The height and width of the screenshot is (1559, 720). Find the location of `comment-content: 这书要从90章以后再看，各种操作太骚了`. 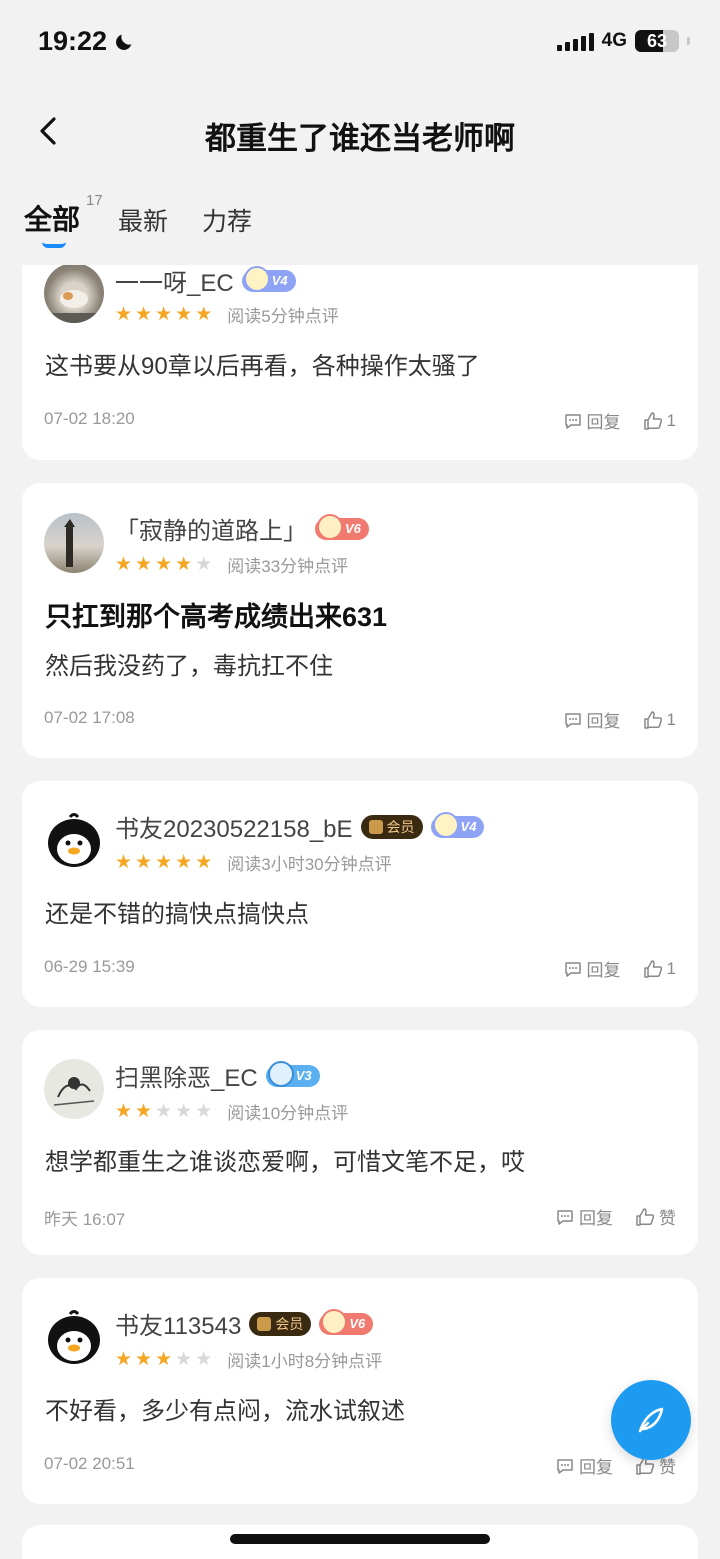

comment-content: 这书要从90章以后再看，各种操作太骚了 is located at coordinates (262, 366).